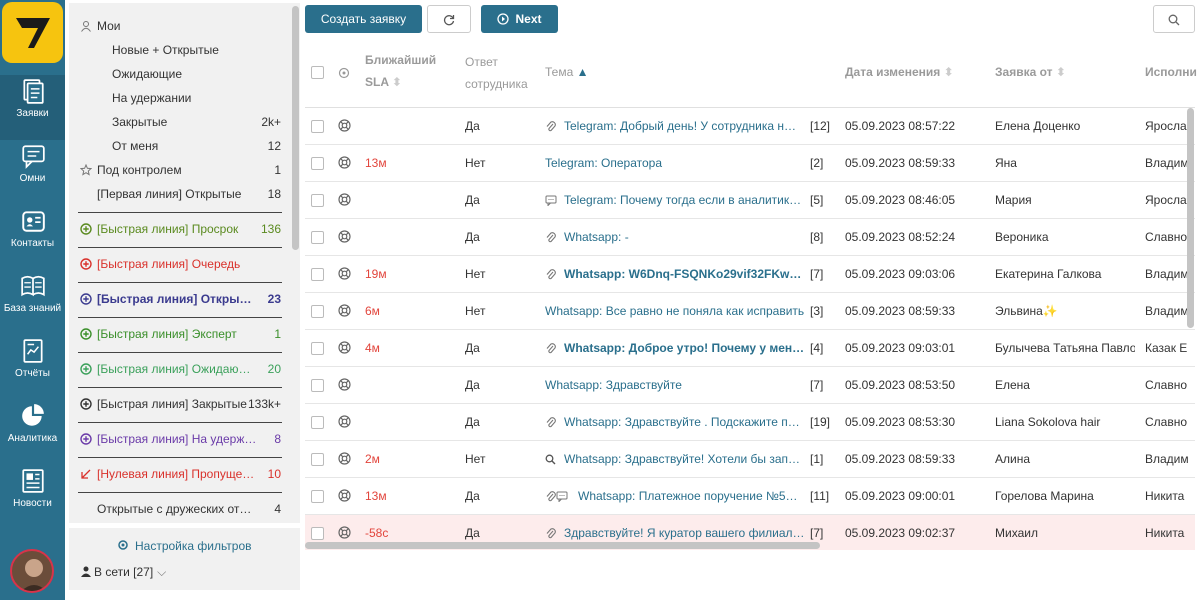 The width and height of the screenshot is (1200, 600). Describe the element at coordinates (899, 72) in the screenshot. I see `header-modified: Дата изменения ⬍` at that location.